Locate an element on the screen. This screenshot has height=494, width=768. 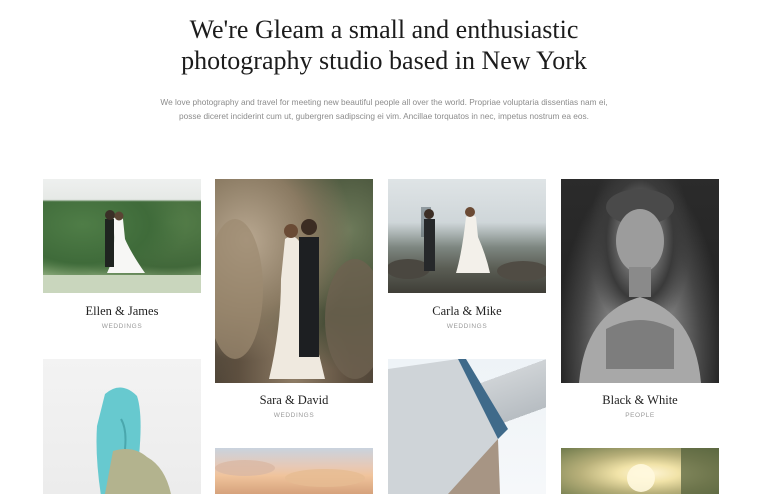
hero-heading-line: photography studio based in New York is located at coordinates (384, 60).